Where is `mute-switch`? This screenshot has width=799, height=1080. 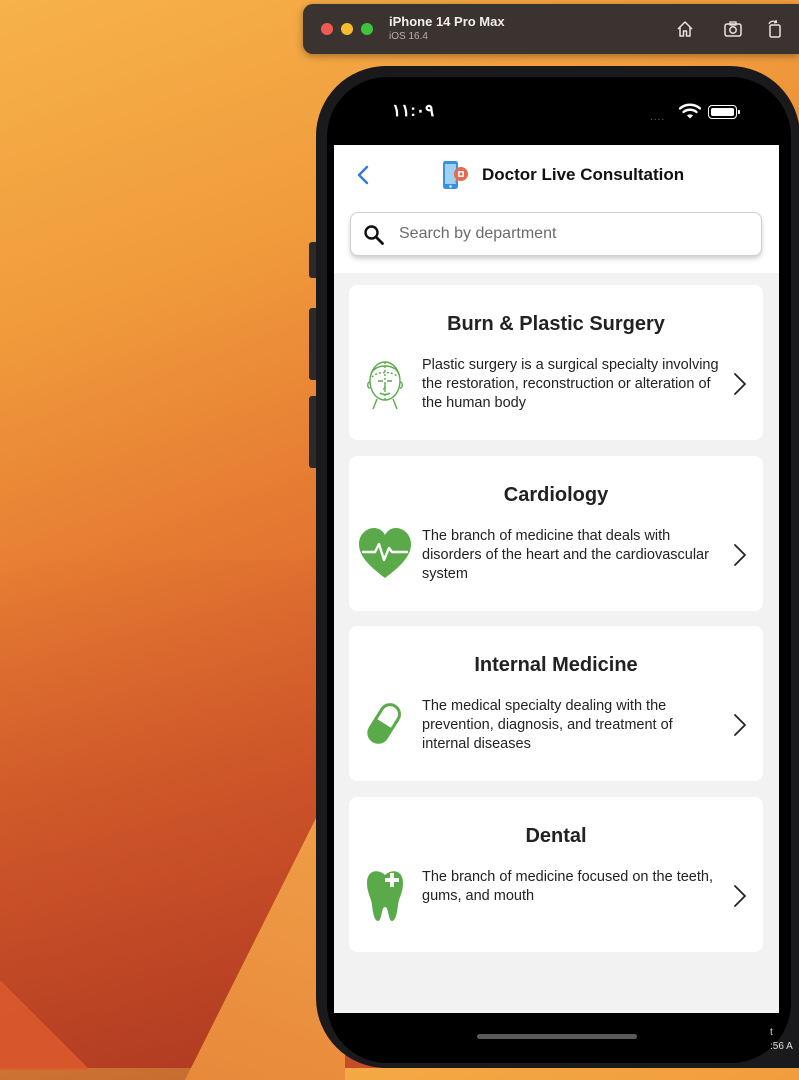 mute-switch is located at coordinates (312, 260).